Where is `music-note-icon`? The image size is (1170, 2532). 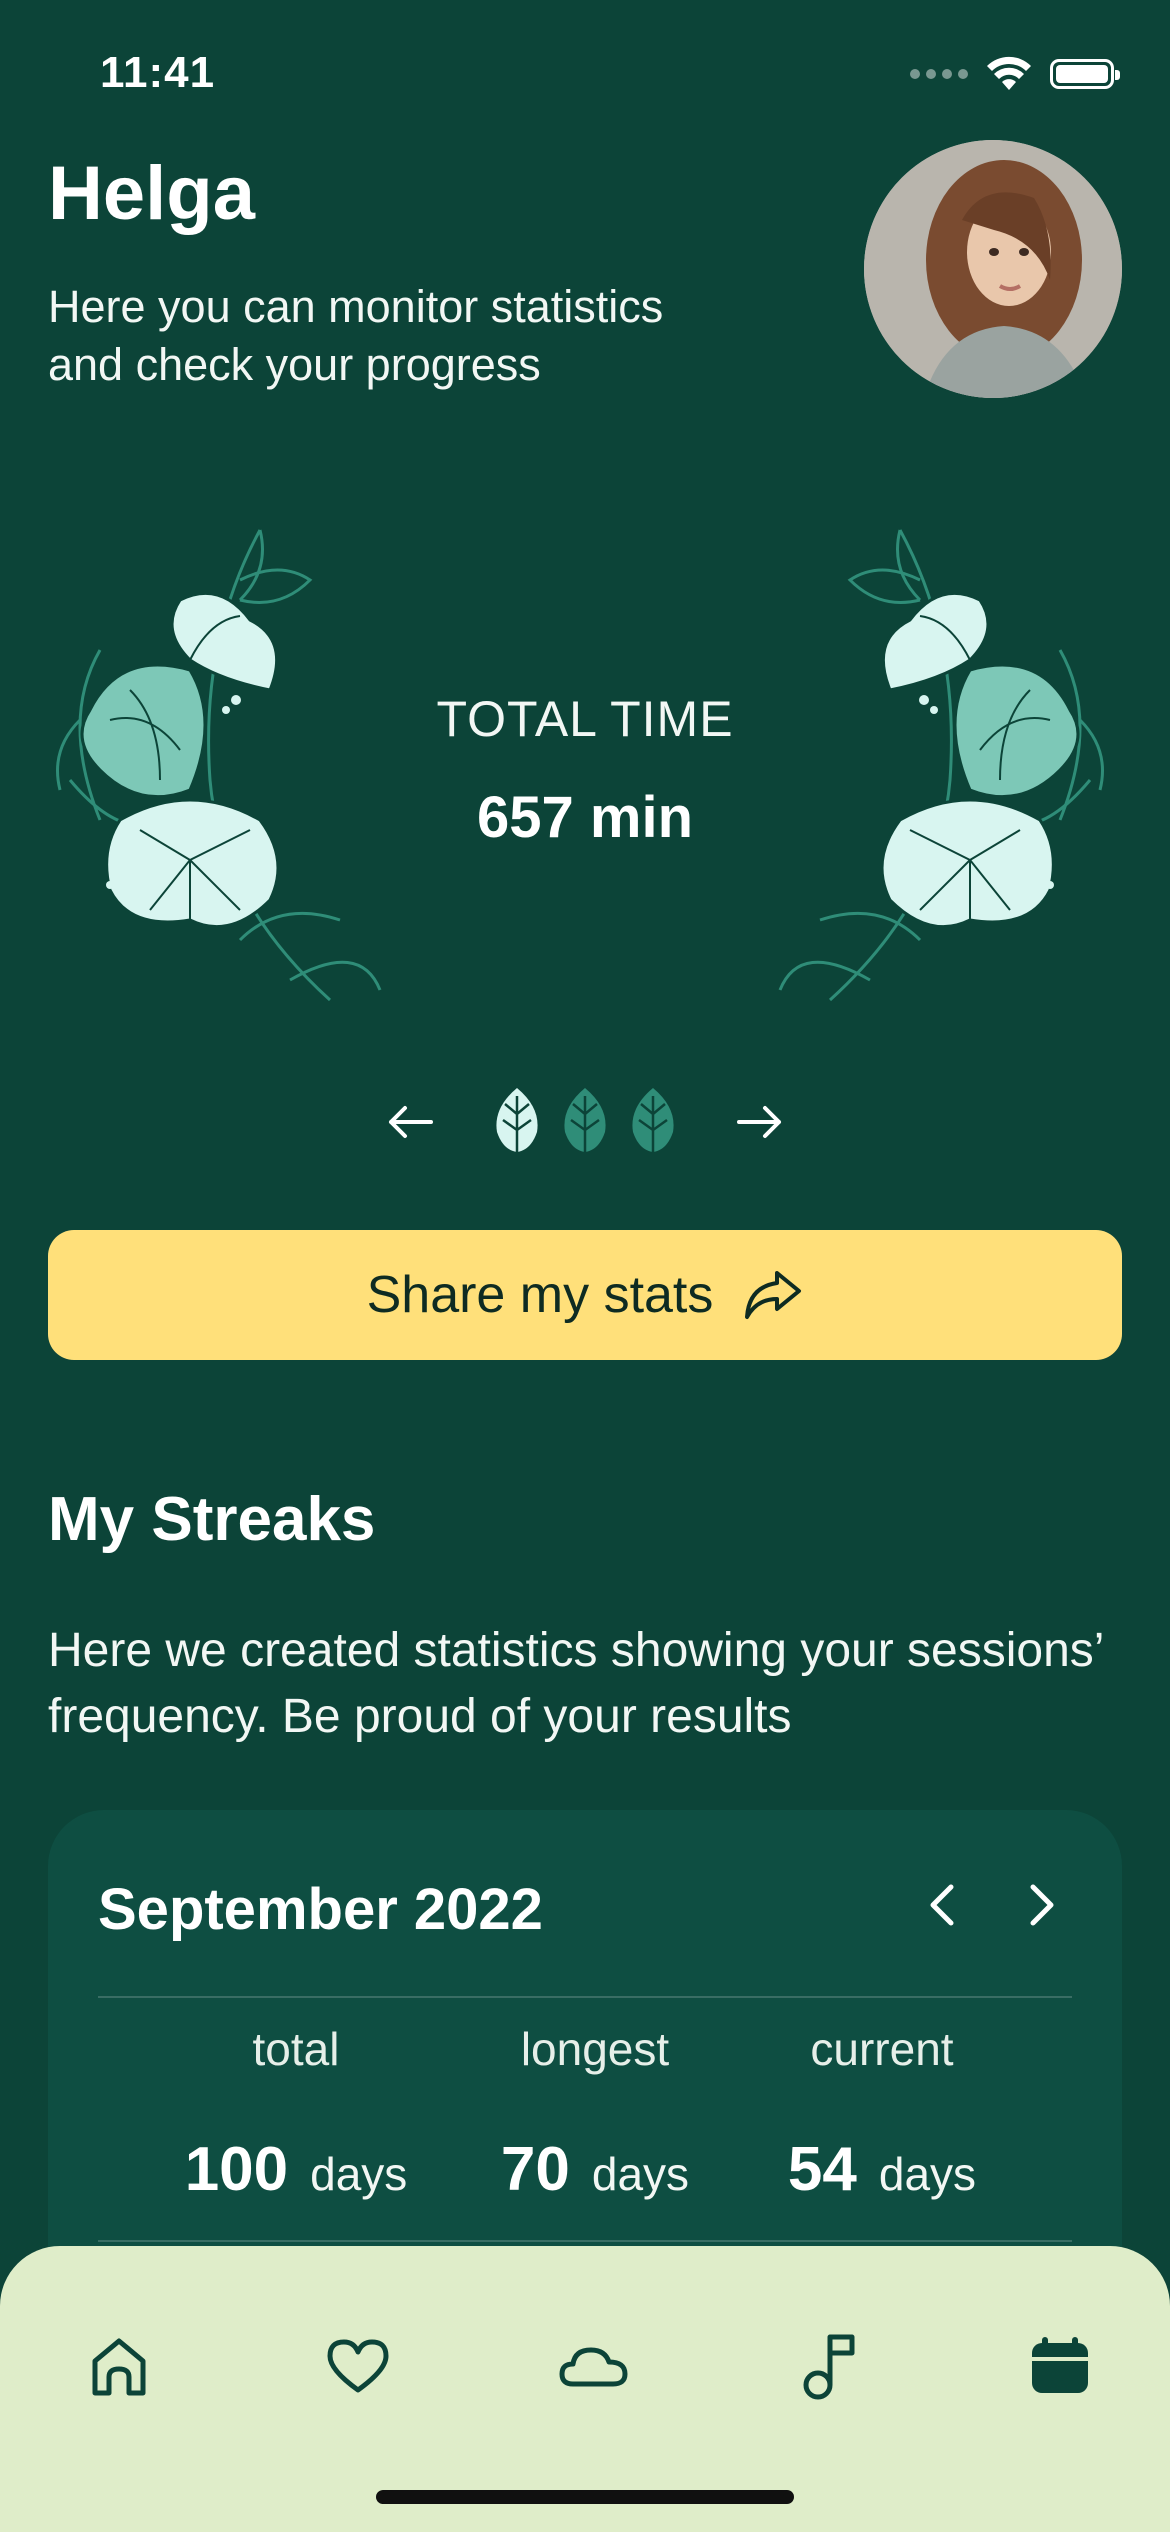
music-note-icon is located at coordinates (829, 2367).